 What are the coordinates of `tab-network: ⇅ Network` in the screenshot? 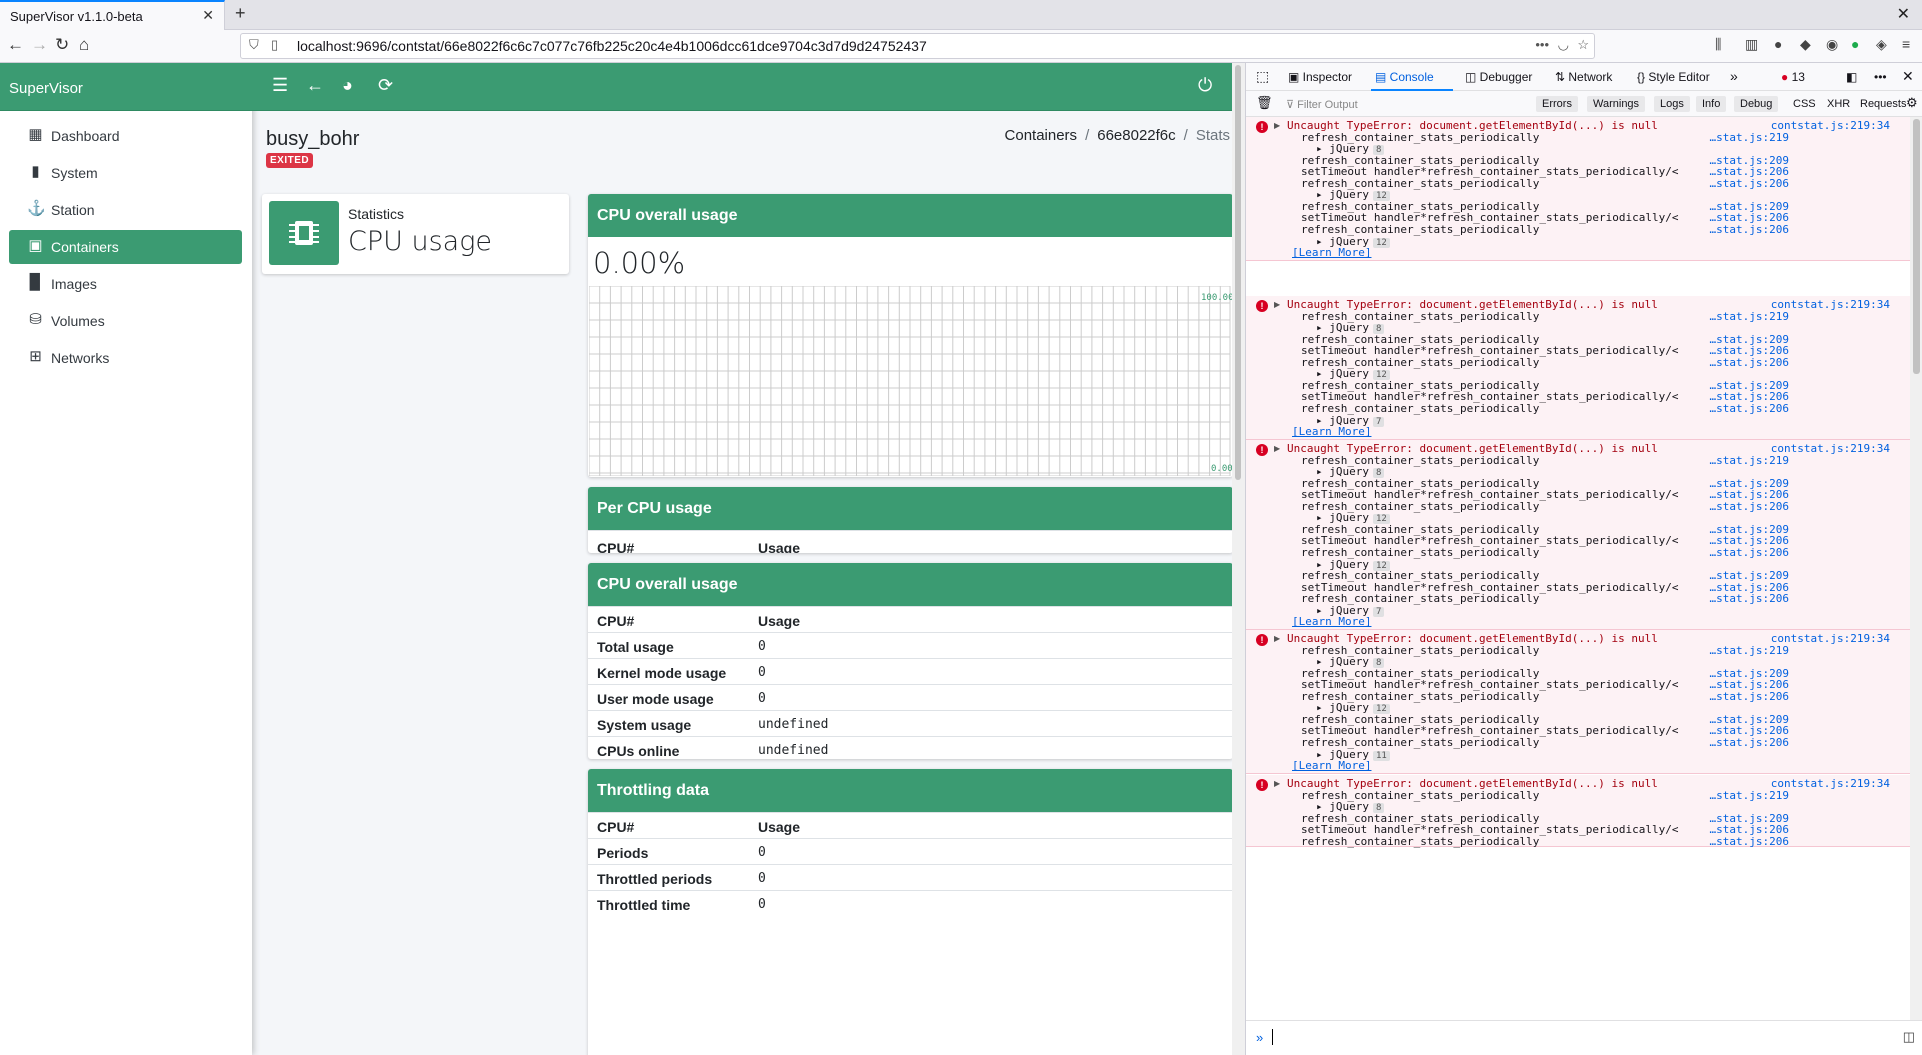 It's located at (1583, 77).